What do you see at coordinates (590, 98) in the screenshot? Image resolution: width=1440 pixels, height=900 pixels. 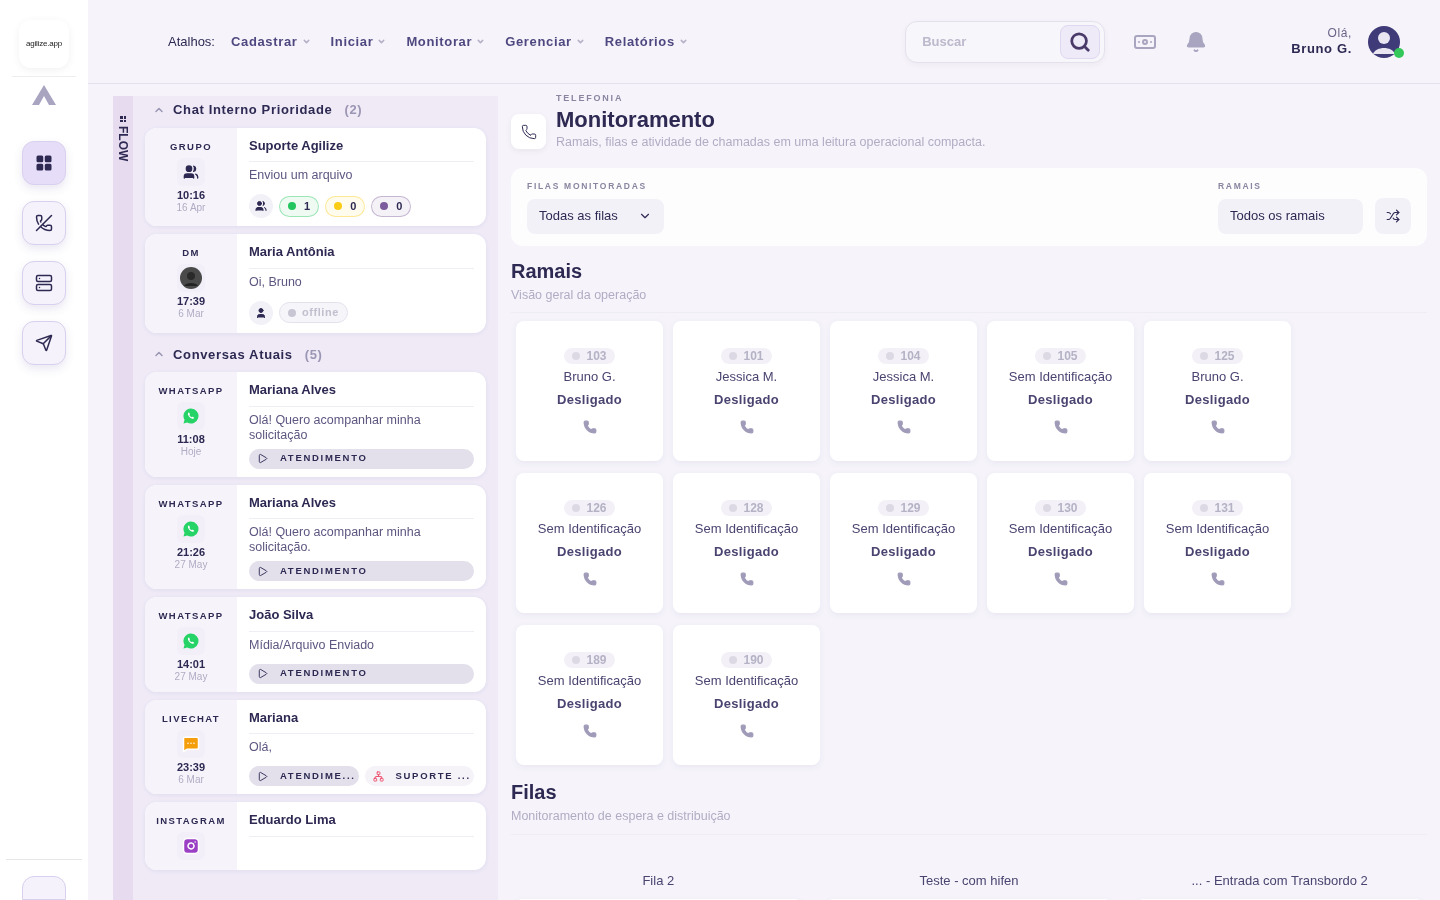 I see `eyebrow-label: TELEFONIA` at bounding box center [590, 98].